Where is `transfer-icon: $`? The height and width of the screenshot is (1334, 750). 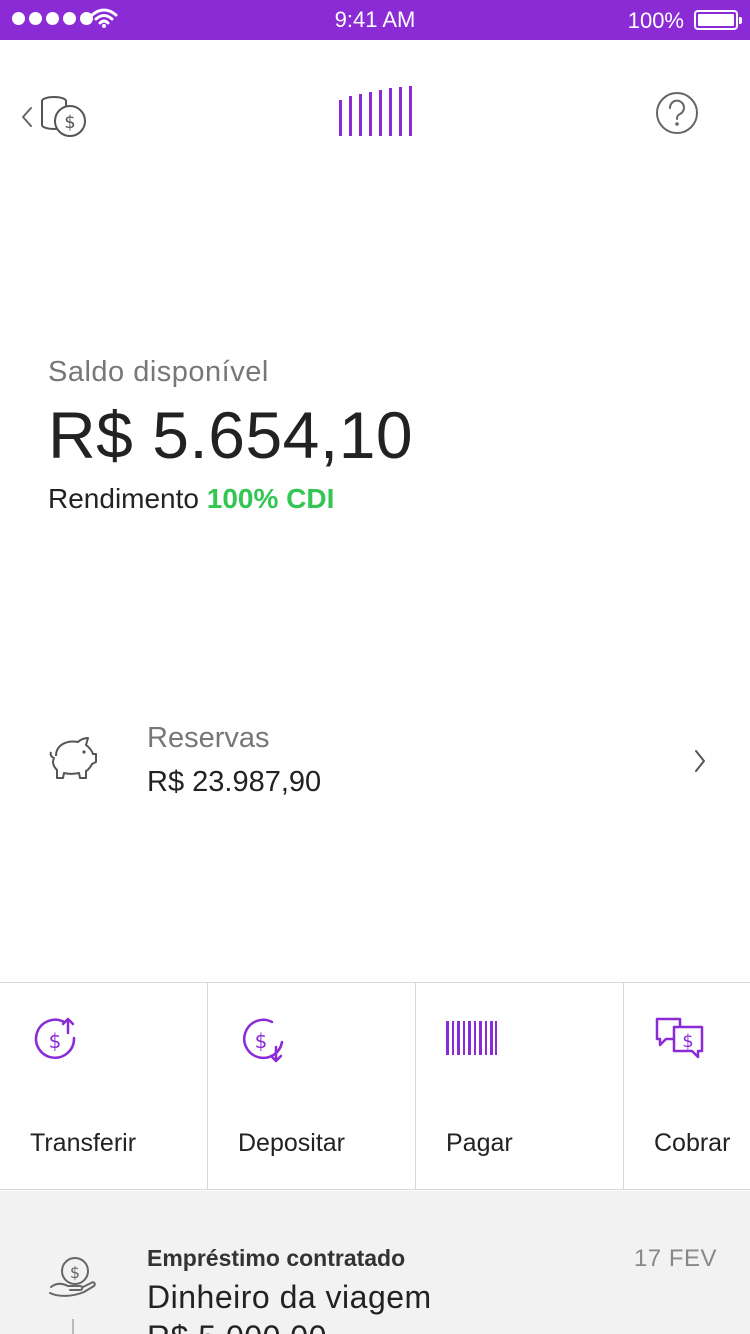
transfer-icon: $ is located at coordinates (55, 1038).